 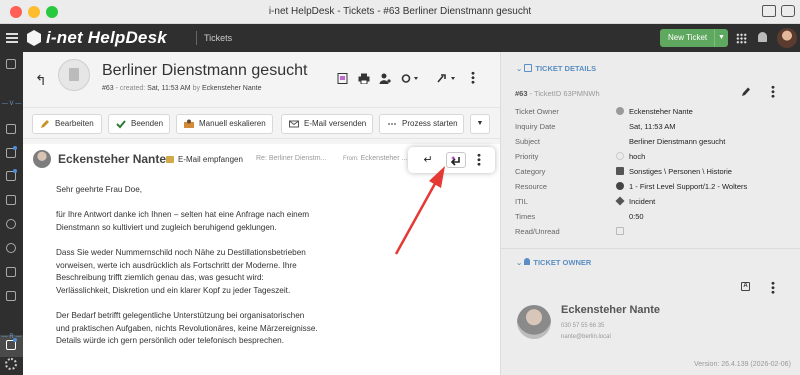 I want to click on app-grid-icon, so click(x=741, y=38).